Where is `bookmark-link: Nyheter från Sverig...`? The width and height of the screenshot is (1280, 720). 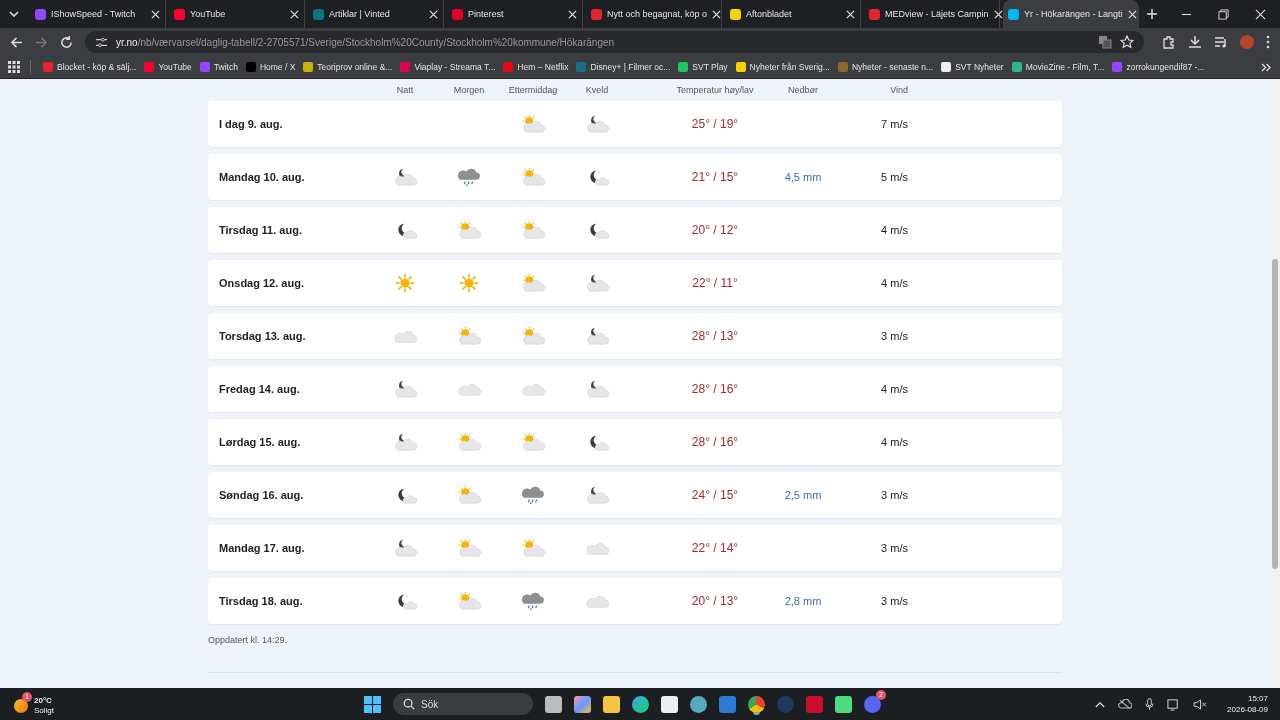
bookmark-link: Nyheter från Sverig... is located at coordinates (782, 67).